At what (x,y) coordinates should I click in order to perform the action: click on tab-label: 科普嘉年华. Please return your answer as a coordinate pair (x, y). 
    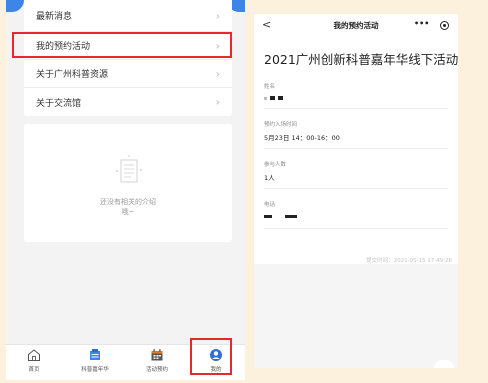
    Looking at the image, I should click on (95, 370).